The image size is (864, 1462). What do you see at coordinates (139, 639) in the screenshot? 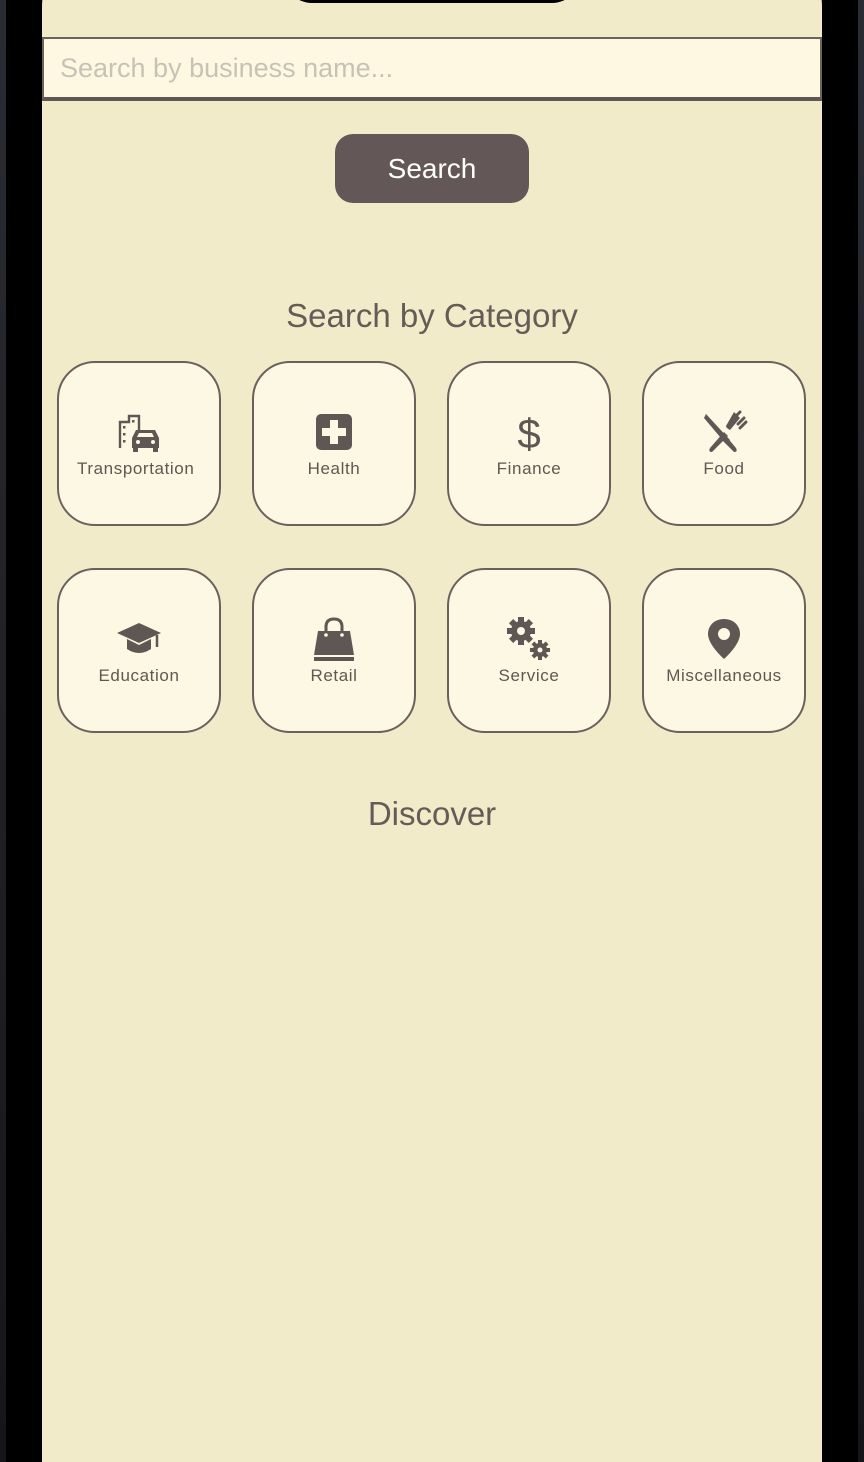
I see `graduation-cap-icon` at bounding box center [139, 639].